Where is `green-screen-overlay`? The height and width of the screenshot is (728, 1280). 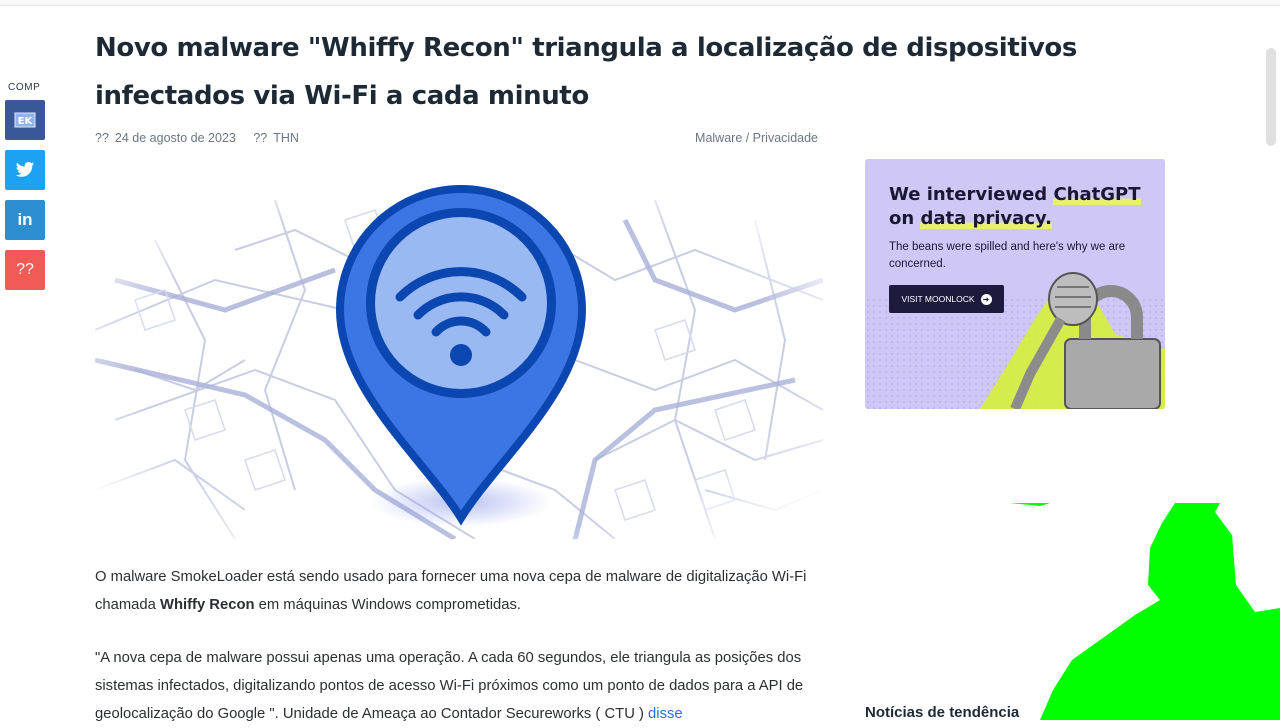
green-screen-overlay is located at coordinates (1145, 611).